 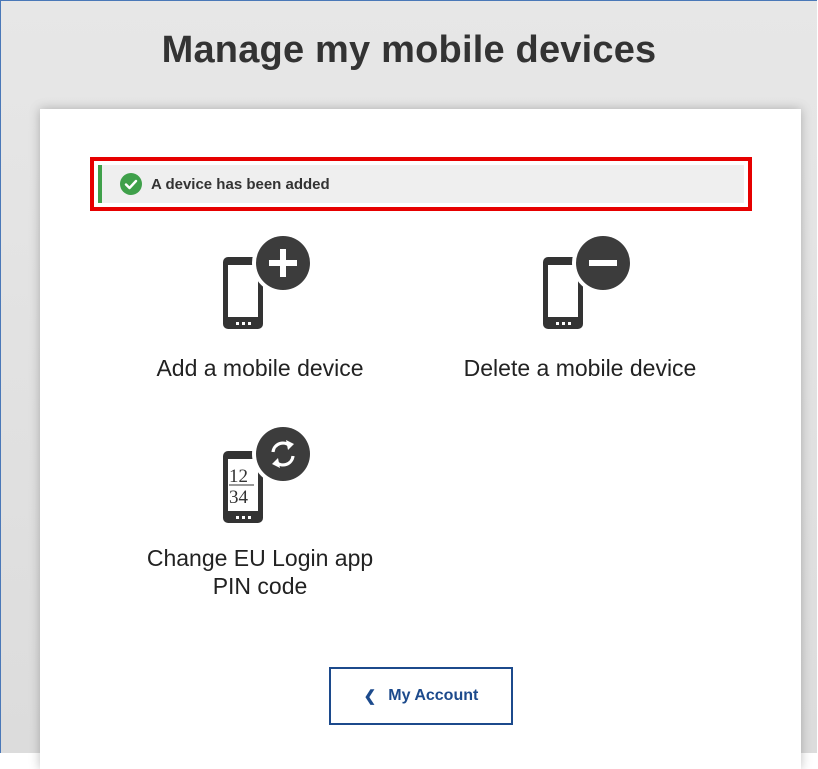 I want to click on change-pin-option: 12 34 Change EU Login app PIN code, so click(x=260, y=510).